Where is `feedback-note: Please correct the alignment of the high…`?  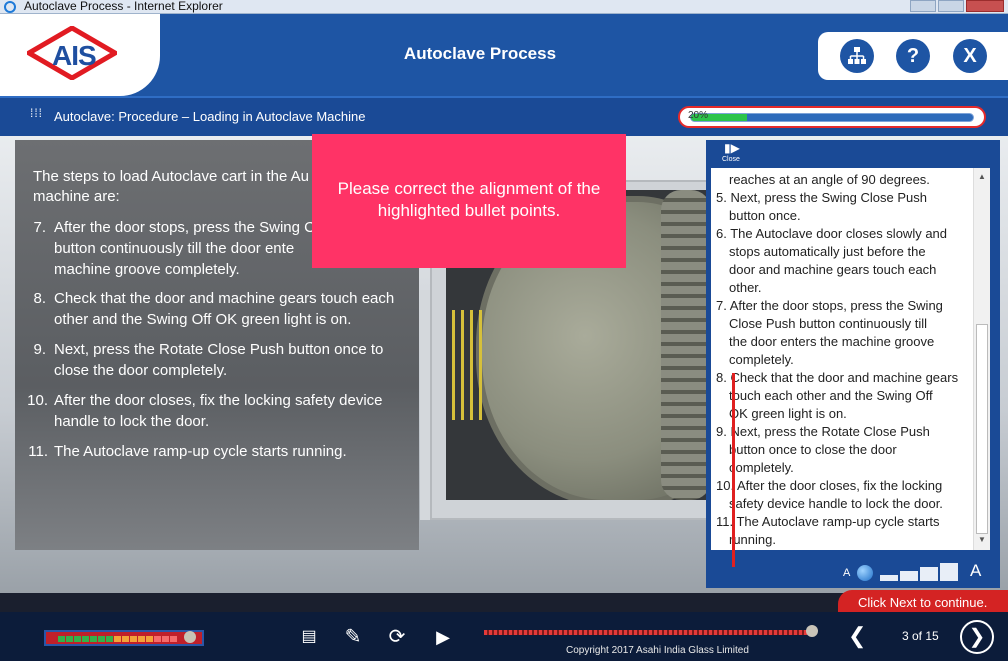 feedback-note: Please correct the alignment of the high… is located at coordinates (469, 201).